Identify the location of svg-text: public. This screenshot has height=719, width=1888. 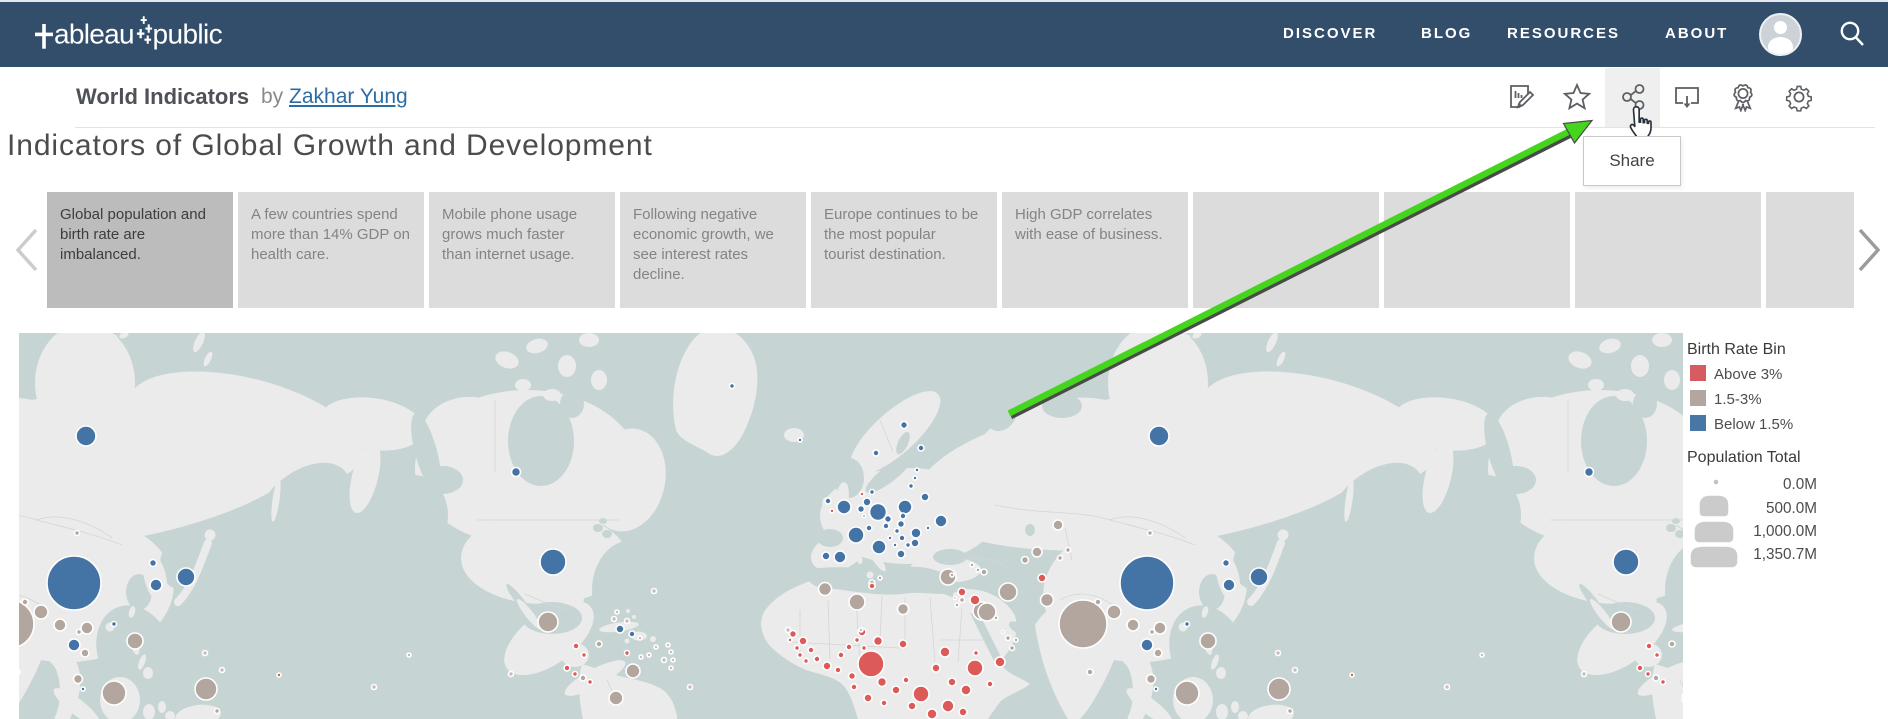
(188, 34).